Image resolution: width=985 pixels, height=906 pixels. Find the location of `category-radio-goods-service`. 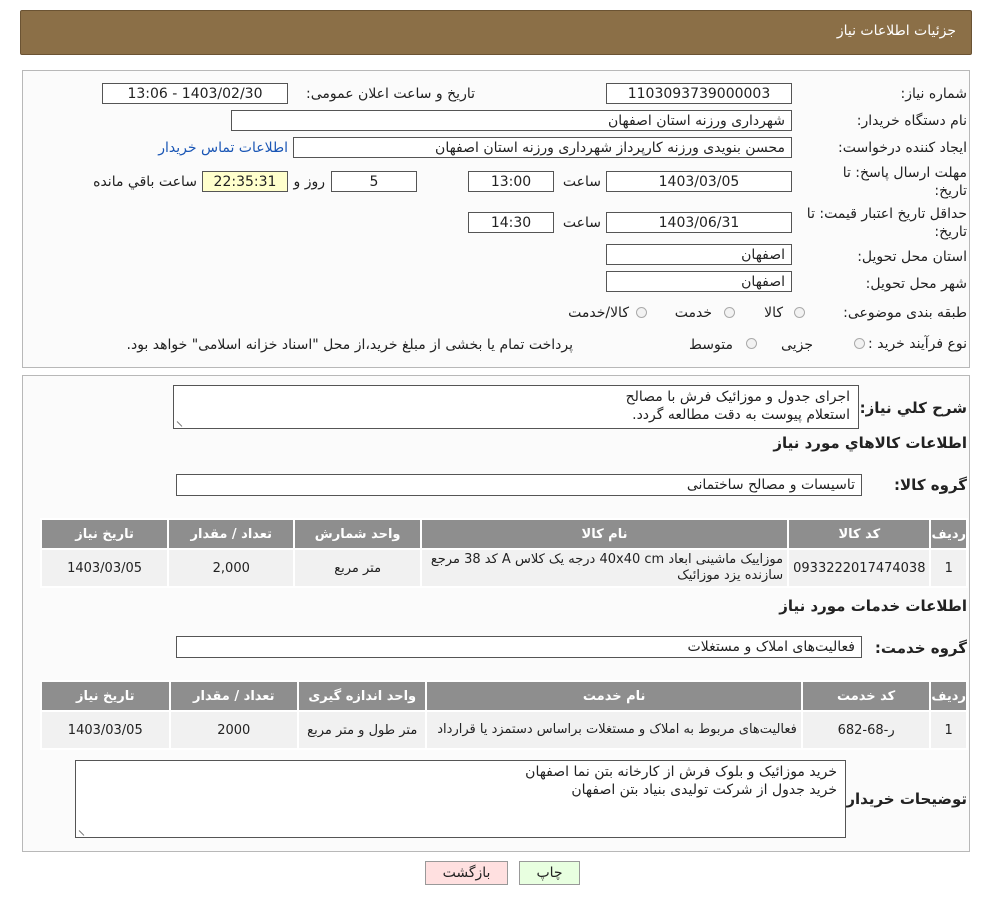

category-radio-goods-service is located at coordinates (641, 312).